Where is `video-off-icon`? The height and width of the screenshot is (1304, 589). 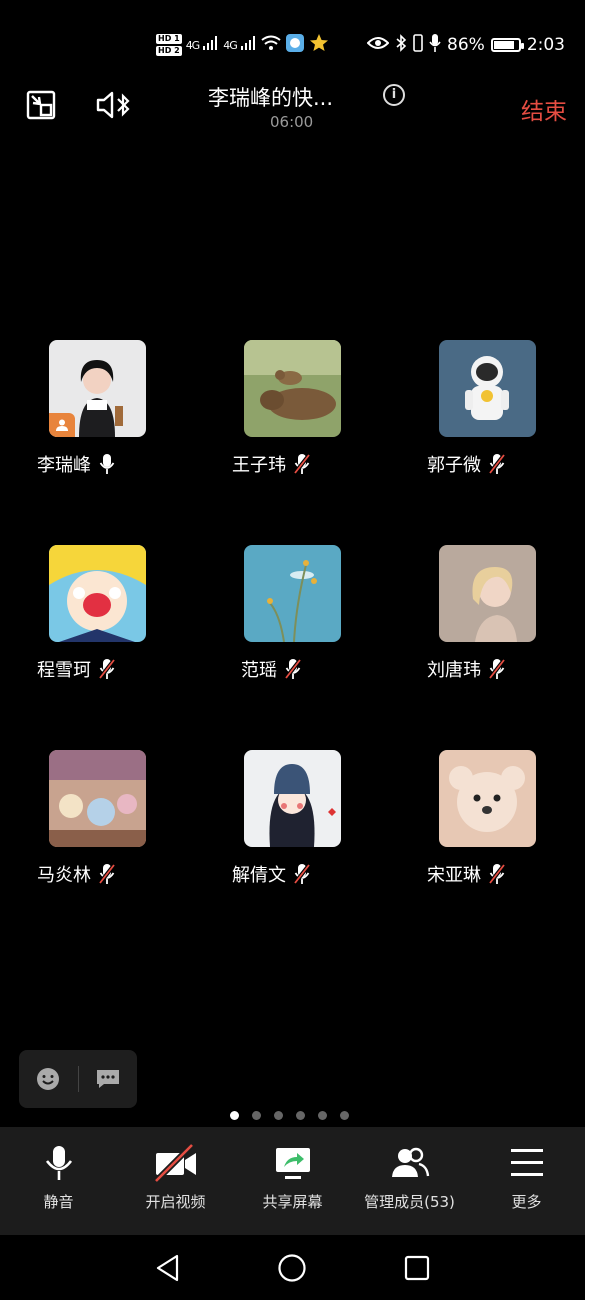
video-off-icon is located at coordinates (174, 1163).